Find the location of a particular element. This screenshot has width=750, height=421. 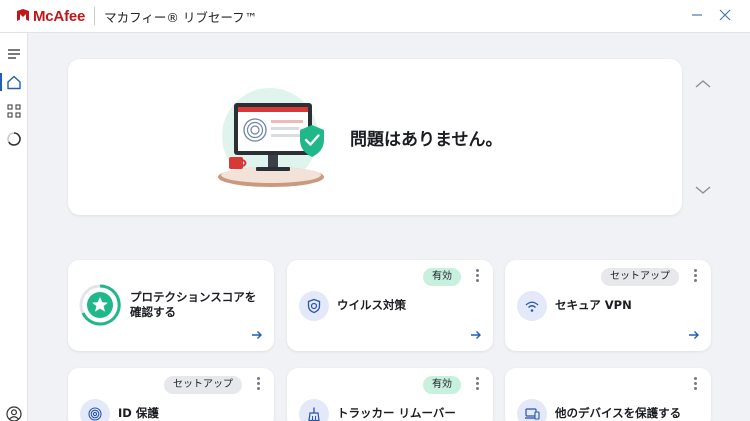

card-label: トラッカー リムーバー is located at coordinates (396, 413).